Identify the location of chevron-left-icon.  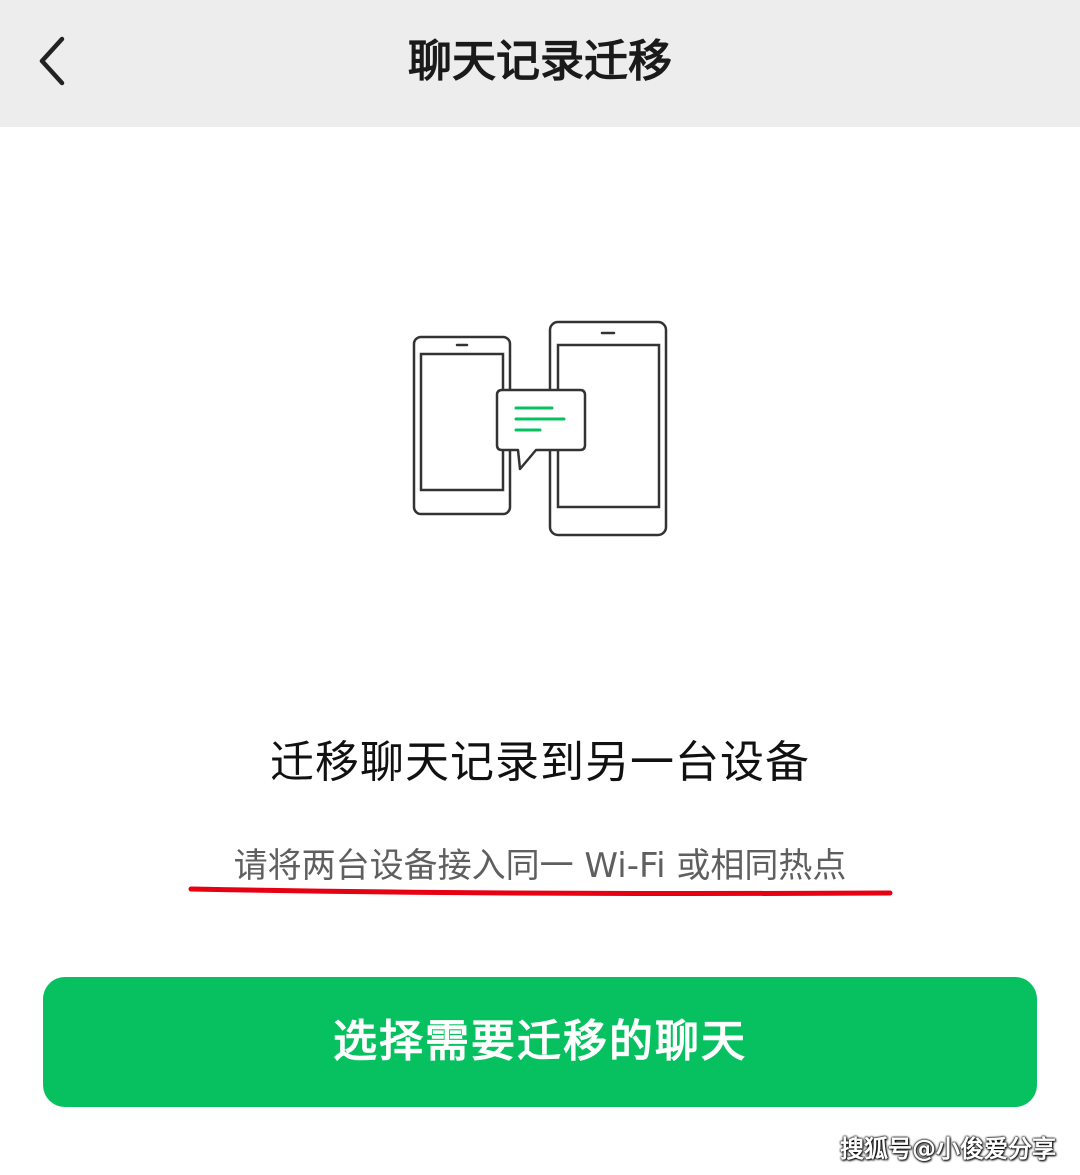
(52, 61).